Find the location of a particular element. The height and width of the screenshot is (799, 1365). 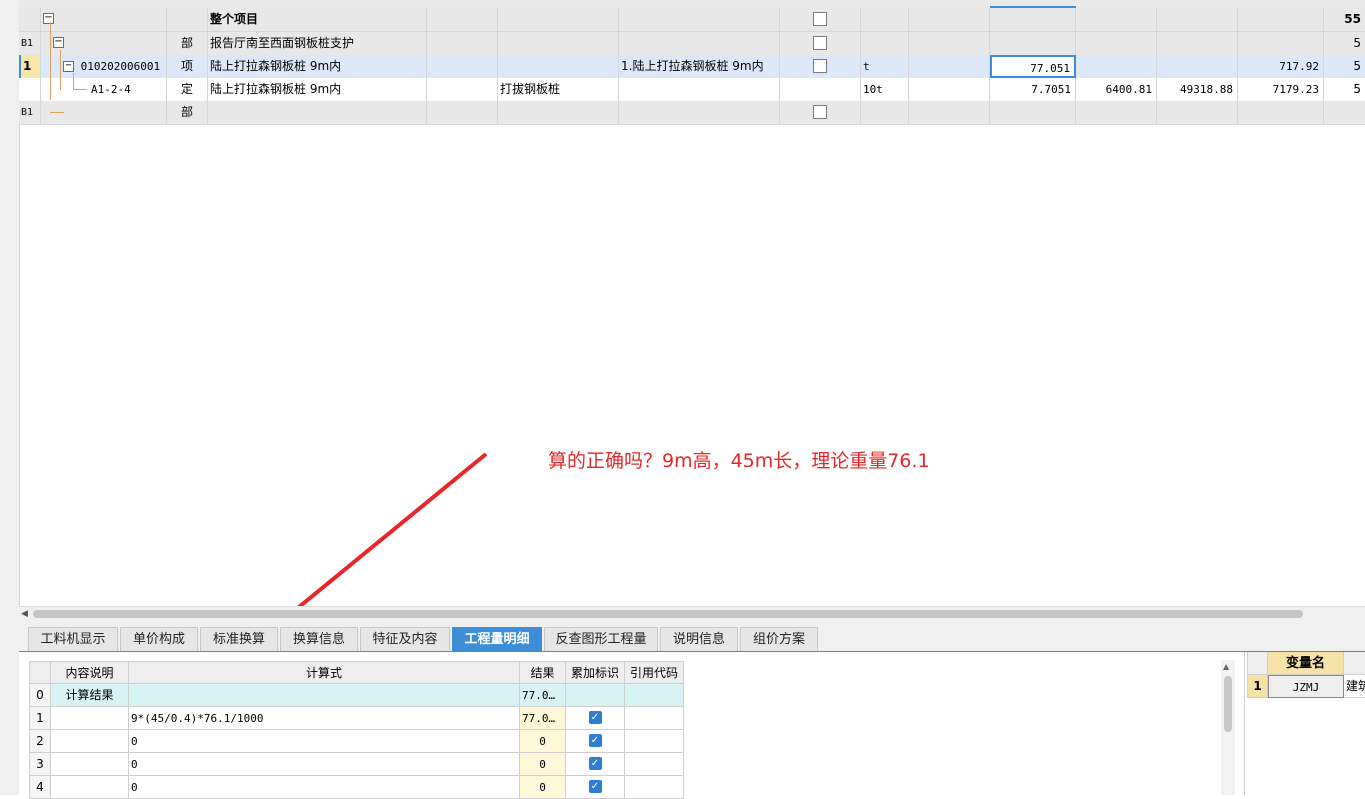

var-extra-header is located at coordinates (1354, 663).